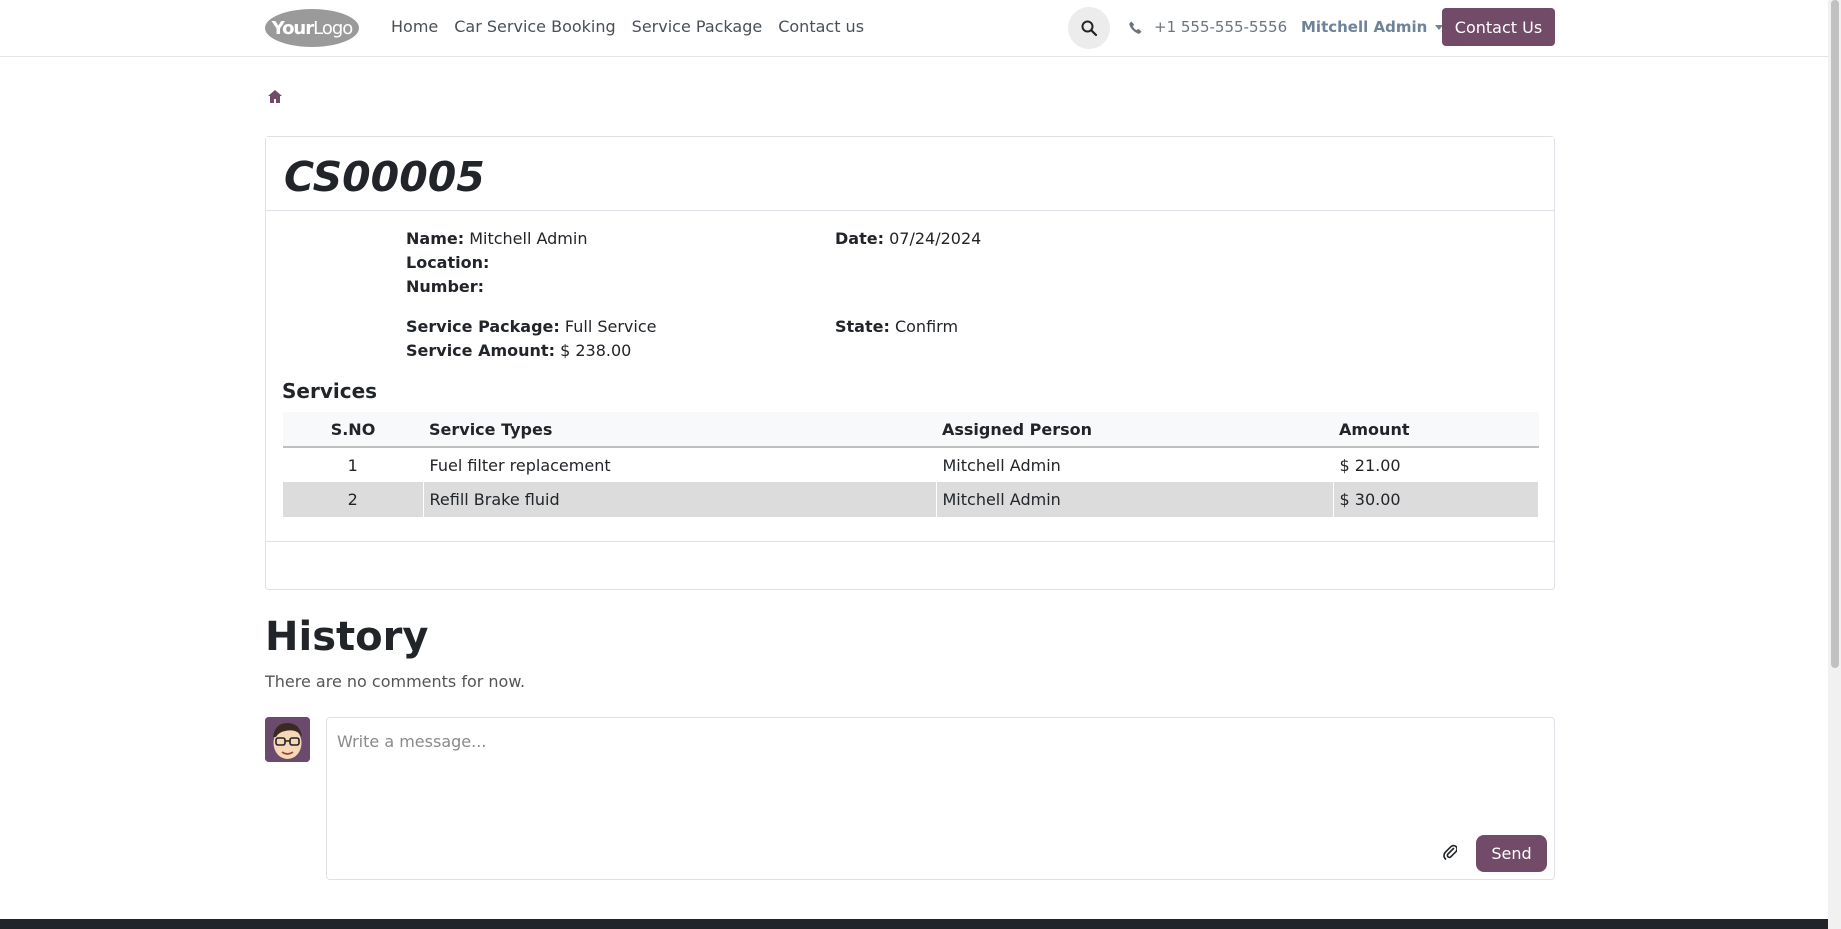 The width and height of the screenshot is (1841, 929). I want to click on cell-service-type: Fuel filter replacement, so click(680, 464).